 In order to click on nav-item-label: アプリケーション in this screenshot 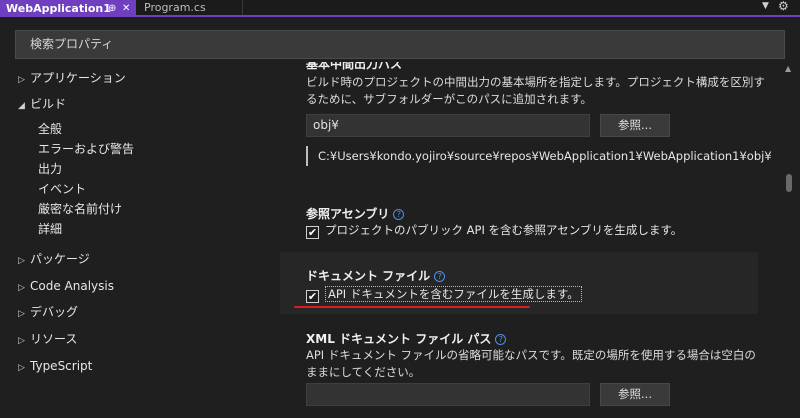, I will do `click(78, 78)`.